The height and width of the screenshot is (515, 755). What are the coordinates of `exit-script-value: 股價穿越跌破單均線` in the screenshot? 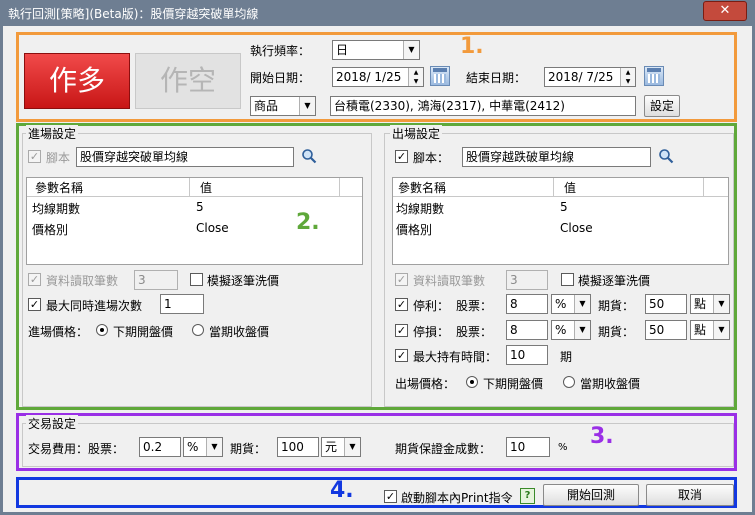 It's located at (520, 157).